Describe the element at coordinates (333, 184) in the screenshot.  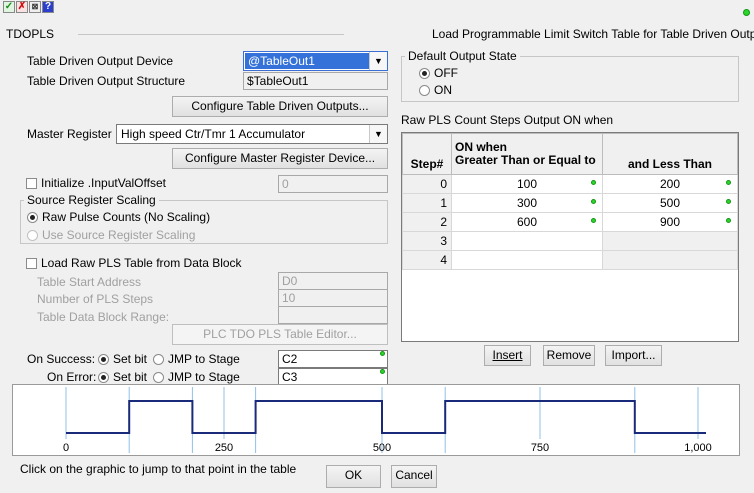
I see `init-offset-field: 0` at that location.